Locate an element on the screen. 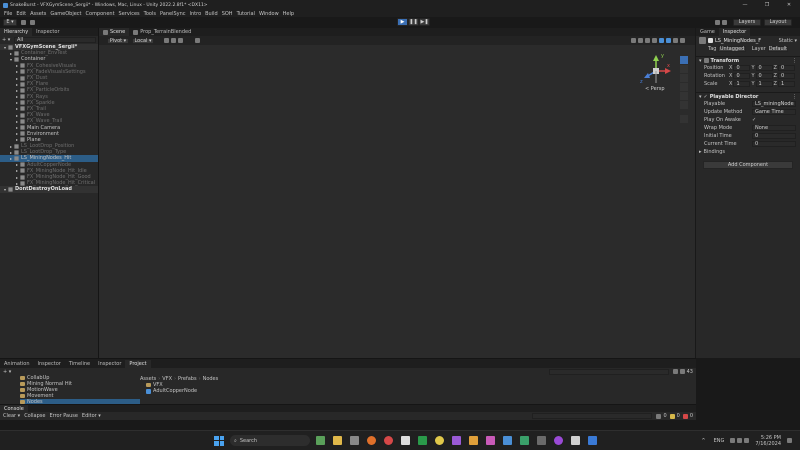  breadcrumb-vfx: VFX is located at coordinates (167, 379).